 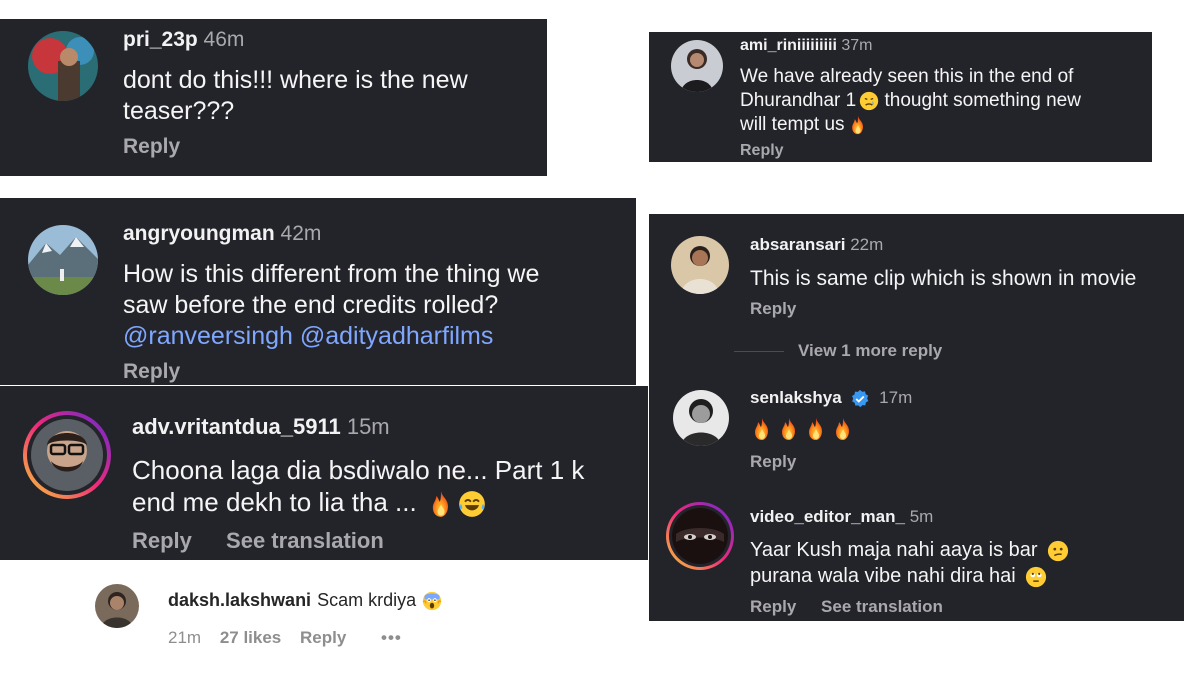 I want to click on comment-time: 46m, so click(x=224, y=39).